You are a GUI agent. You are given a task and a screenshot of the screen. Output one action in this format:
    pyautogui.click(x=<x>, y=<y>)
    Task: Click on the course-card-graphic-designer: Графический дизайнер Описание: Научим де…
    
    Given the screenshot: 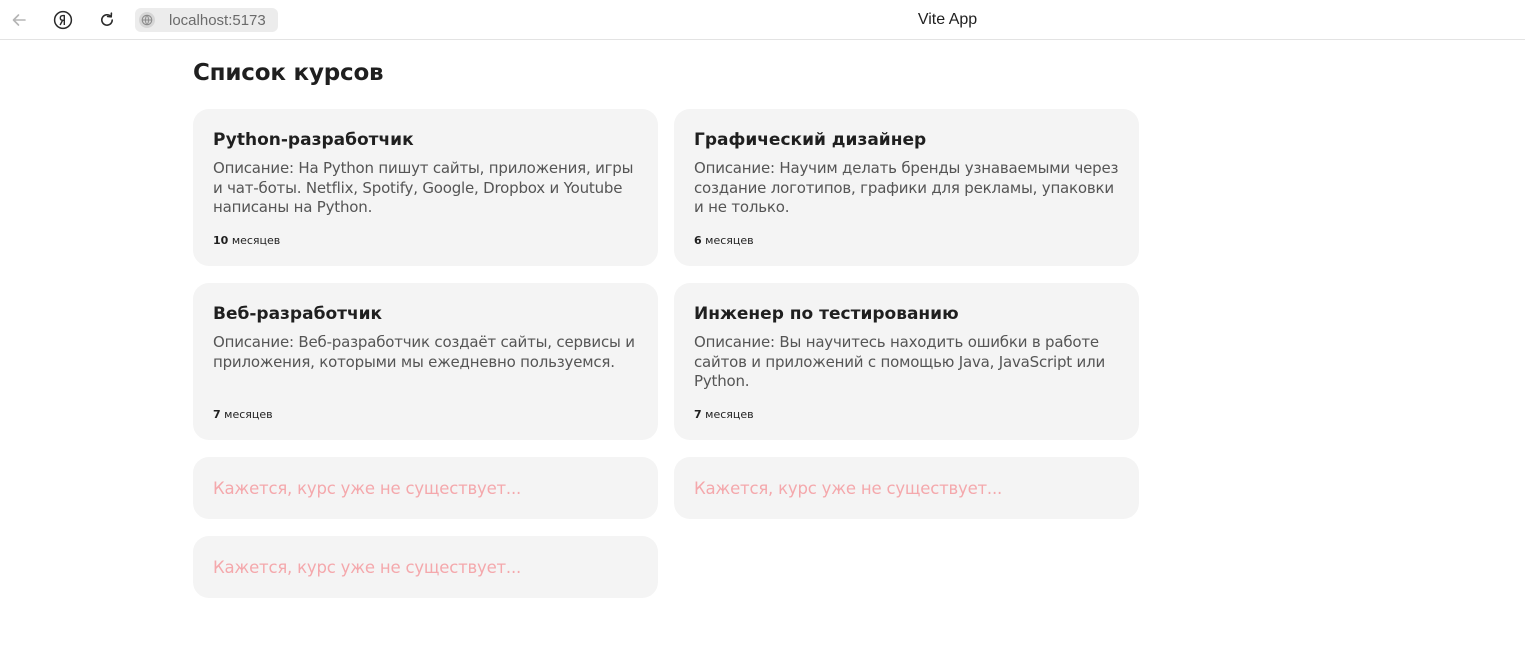 What is the action you would take?
    pyautogui.click(x=906, y=187)
    